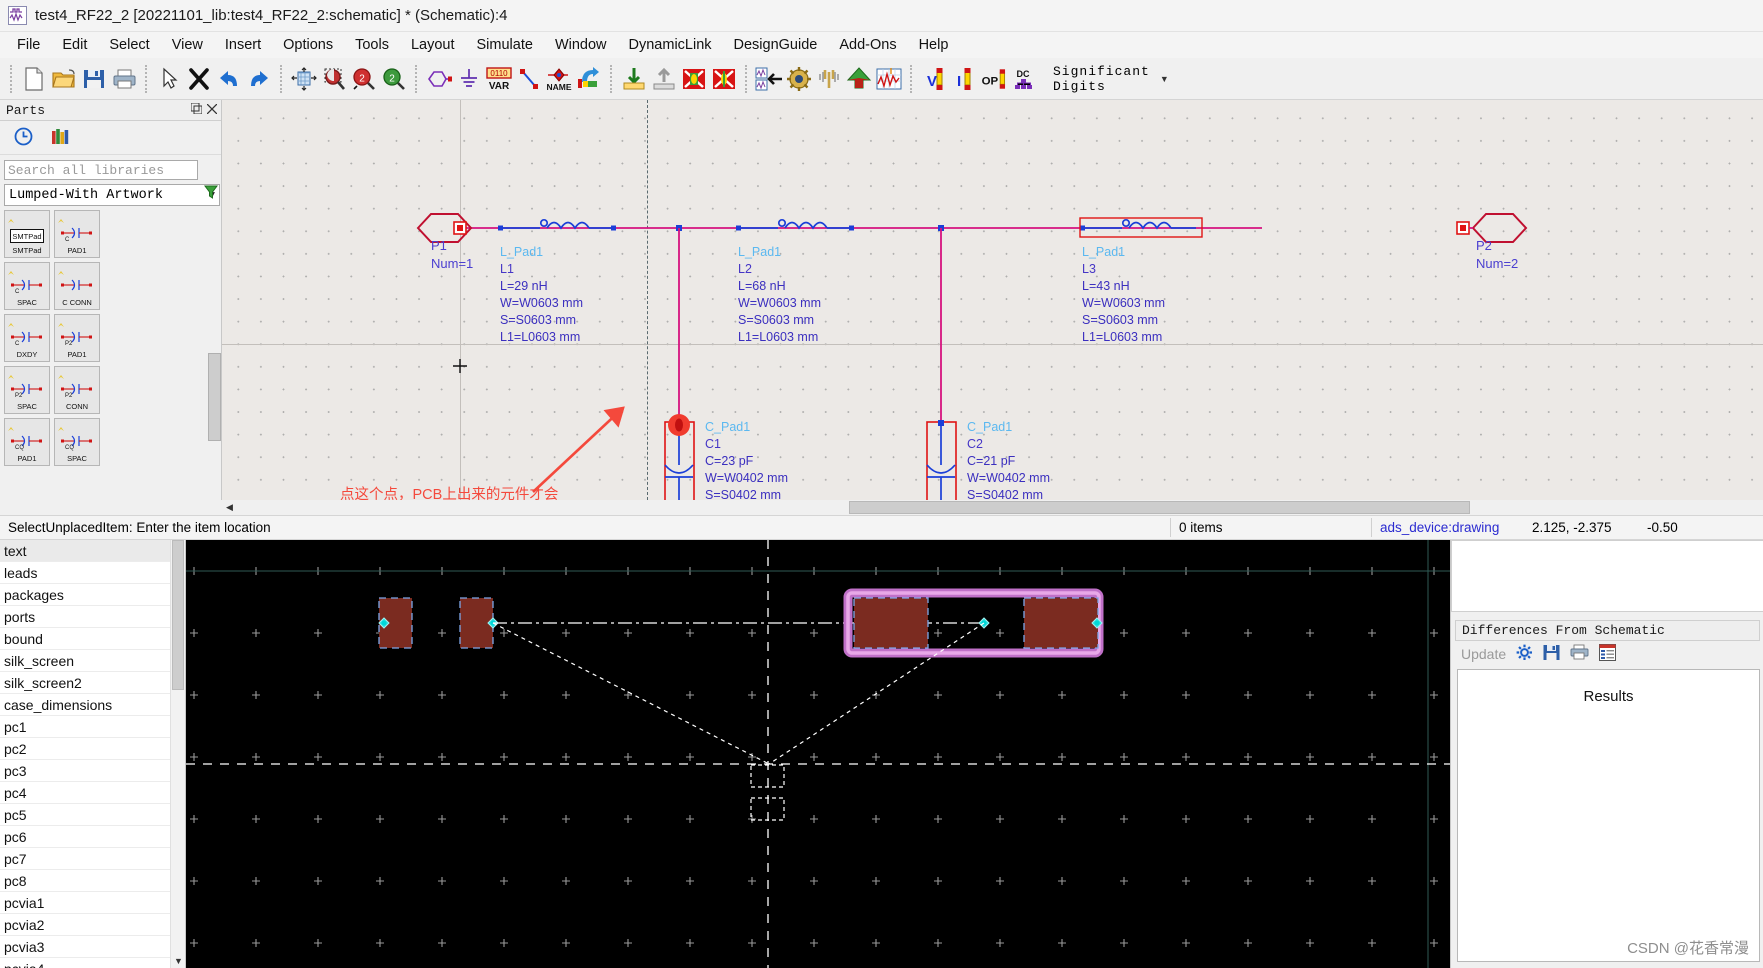 Image resolution: width=1763 pixels, height=968 pixels. Describe the element at coordinates (23, 138) in the screenshot. I see `history-clock-icon` at that location.